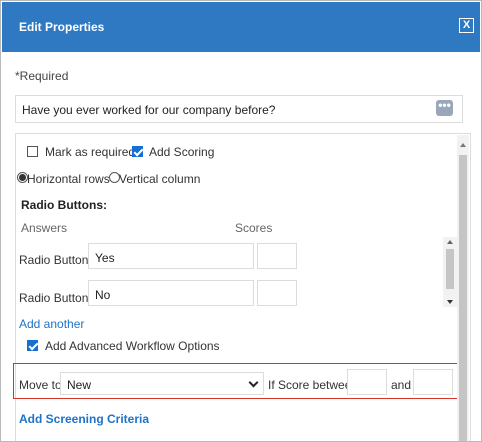 The height and width of the screenshot is (442, 482). Describe the element at coordinates (64, 205) in the screenshot. I see `radio-buttons-heading: Radio Buttons:` at that location.